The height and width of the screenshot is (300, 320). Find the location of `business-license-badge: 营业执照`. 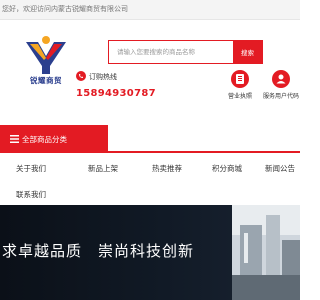

business-license-badge: 营业执照 is located at coordinates (240, 90).